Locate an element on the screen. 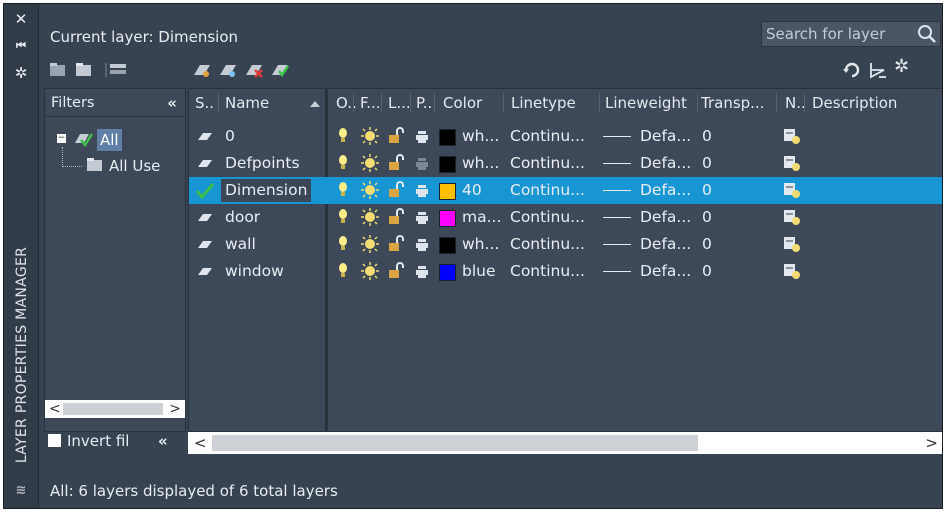 The image size is (949, 514). layer-name: door is located at coordinates (242, 217).